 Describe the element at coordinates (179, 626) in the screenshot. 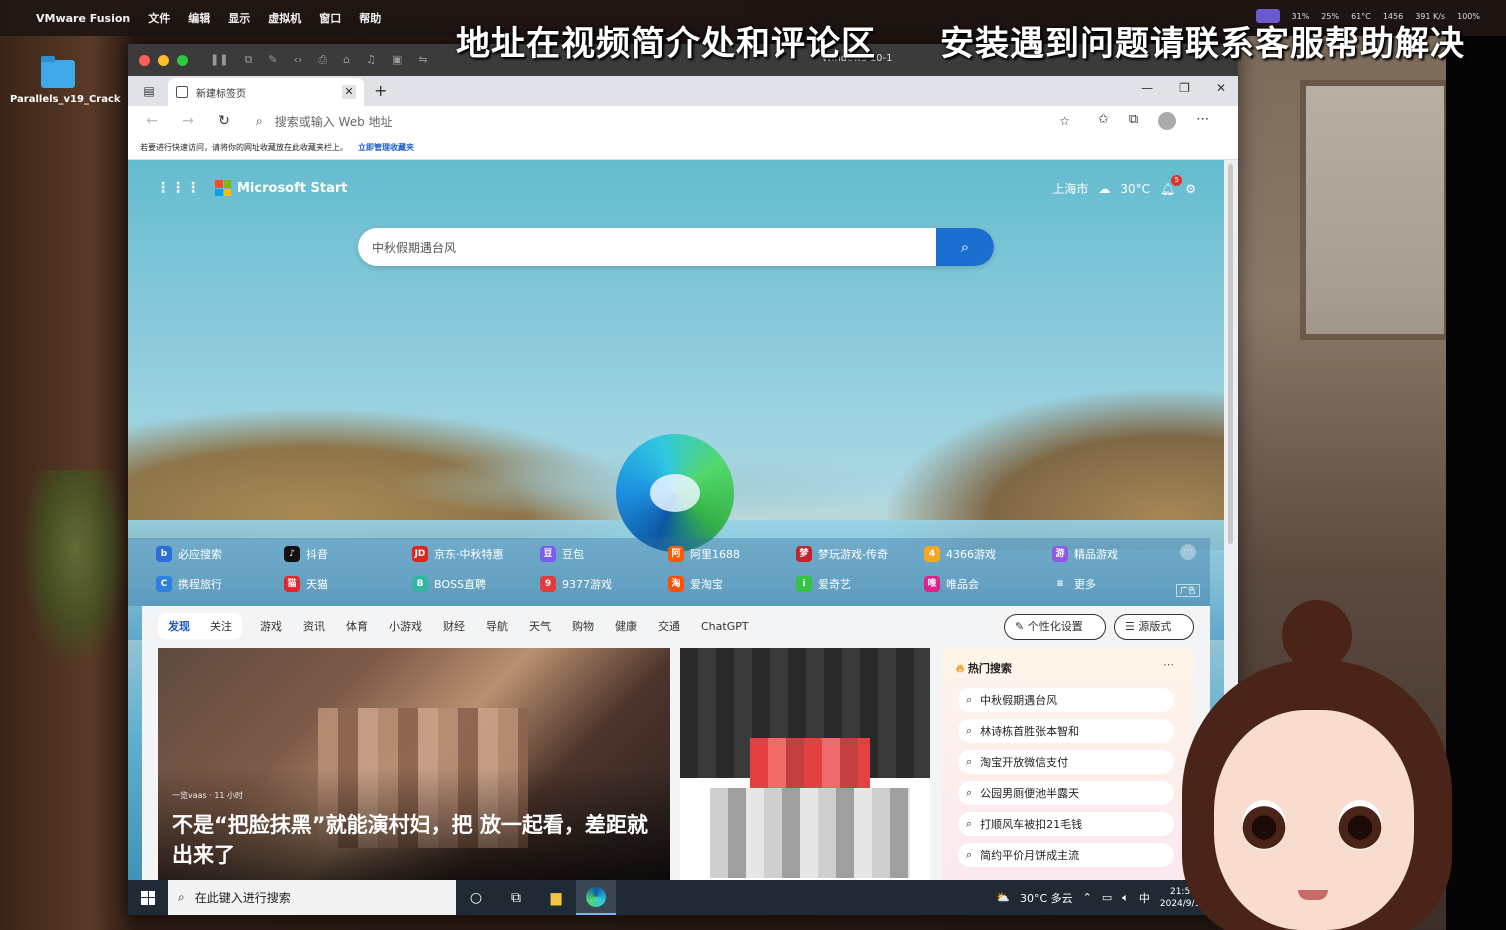

I see `tab-discover: 发现` at that location.